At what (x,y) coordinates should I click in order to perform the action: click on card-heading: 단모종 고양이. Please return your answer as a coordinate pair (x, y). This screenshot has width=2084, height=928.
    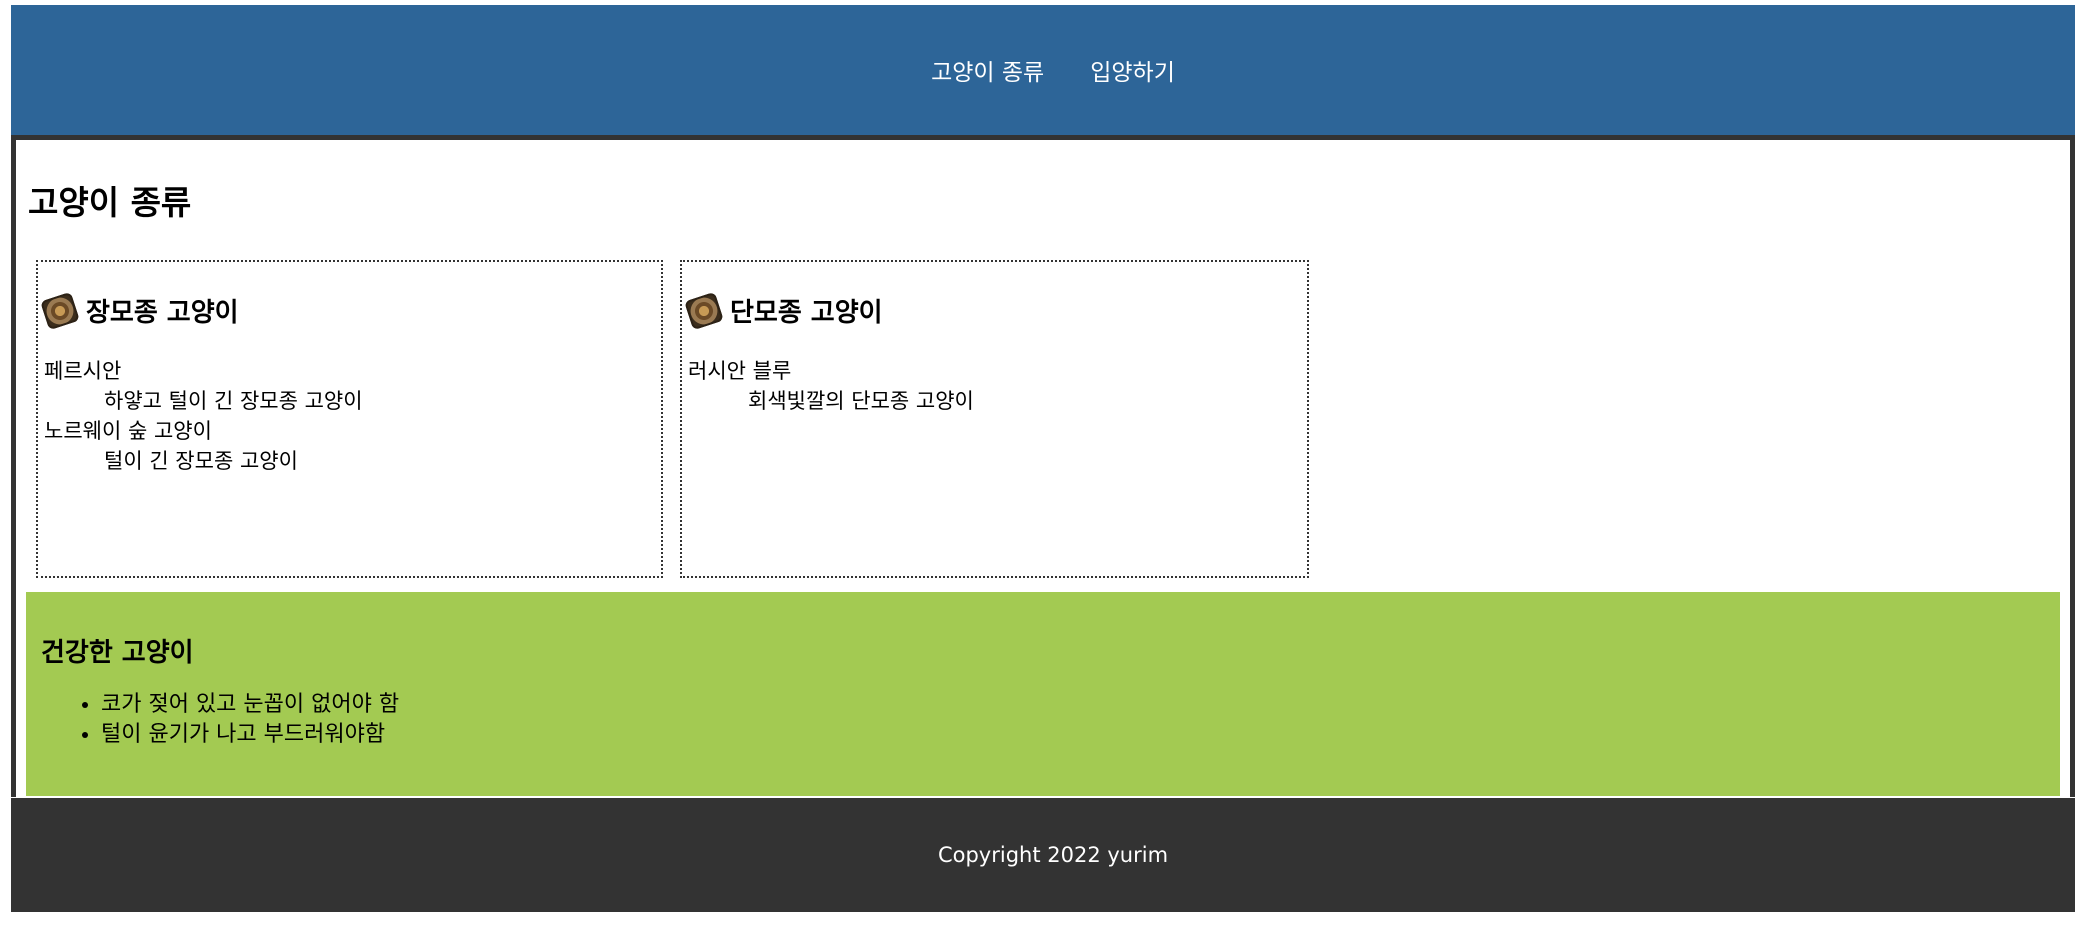
    Looking at the image, I should click on (783, 310).